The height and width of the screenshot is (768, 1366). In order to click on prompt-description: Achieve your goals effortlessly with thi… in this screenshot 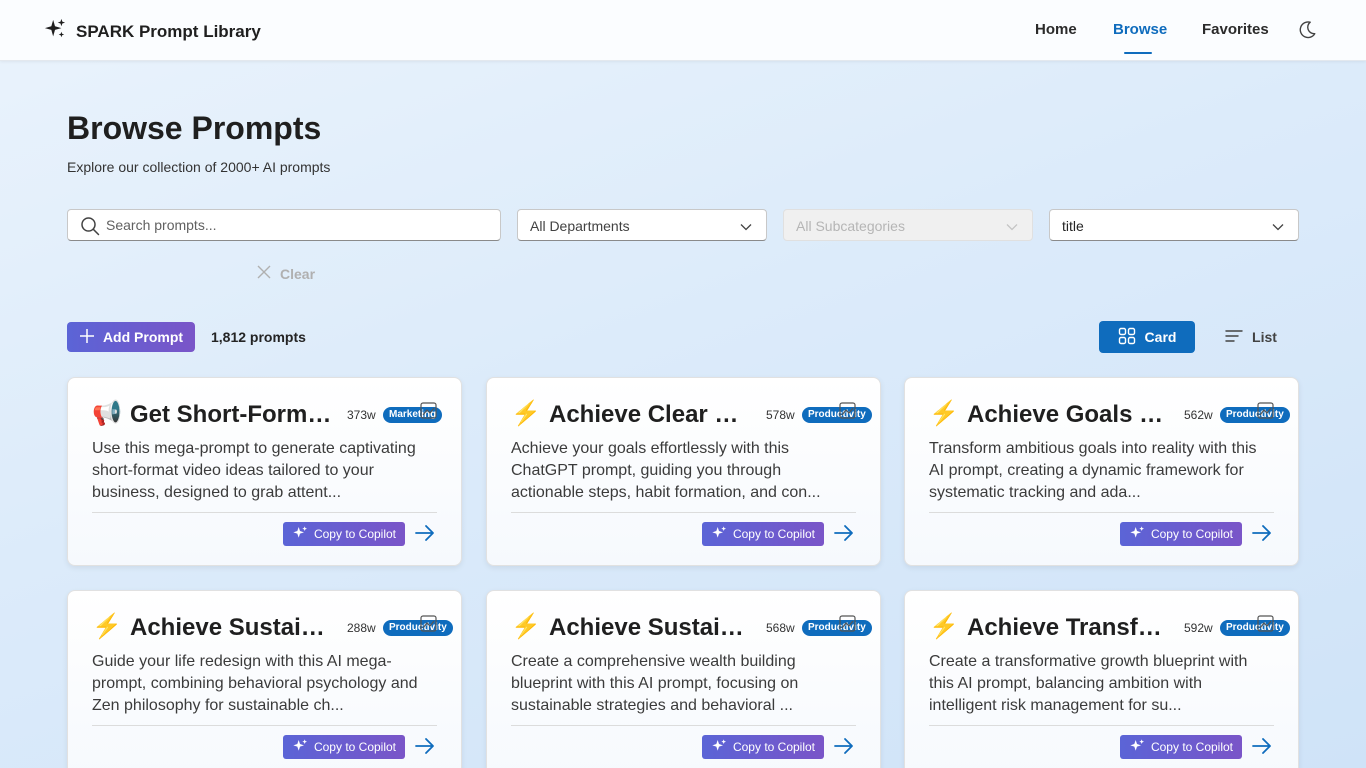, I will do `click(666, 470)`.